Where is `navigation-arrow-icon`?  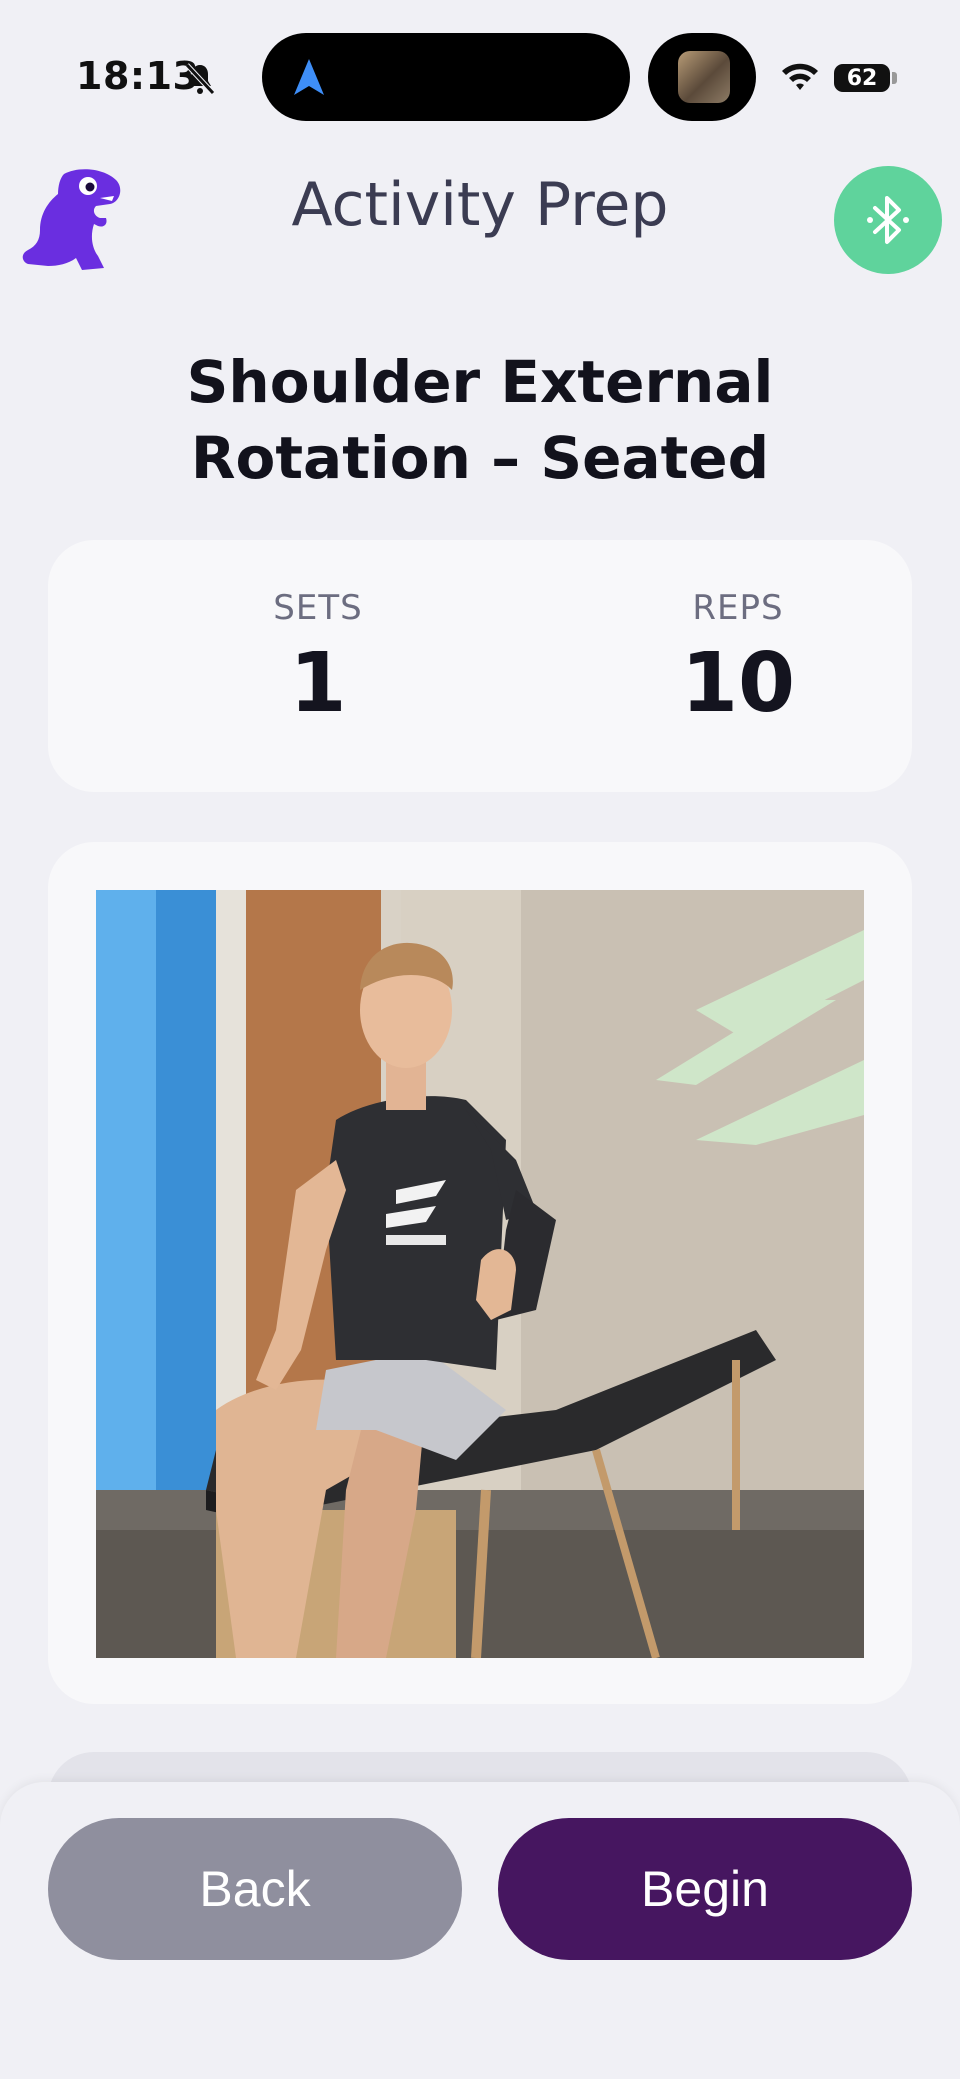 navigation-arrow-icon is located at coordinates (309, 77).